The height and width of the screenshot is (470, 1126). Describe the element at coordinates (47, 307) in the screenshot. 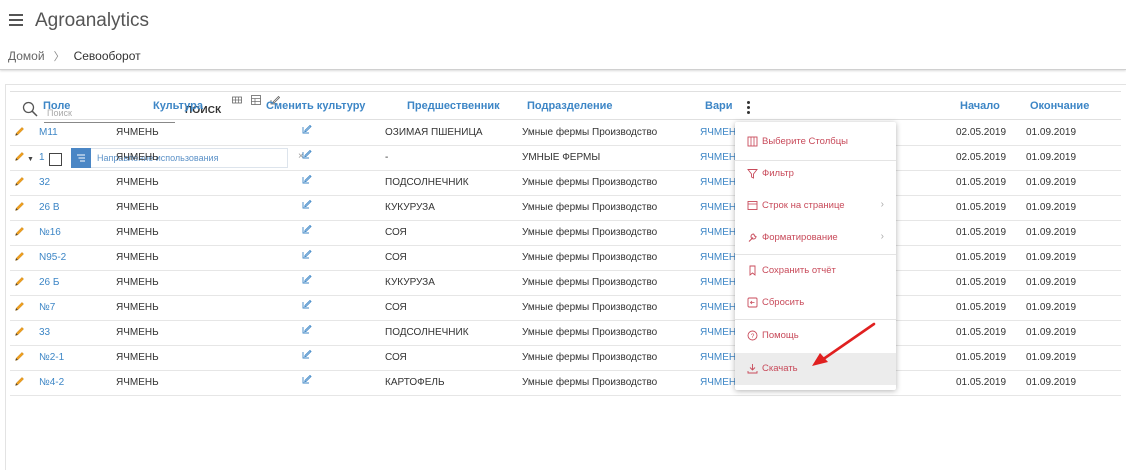

I see `cell-field: №7` at that location.